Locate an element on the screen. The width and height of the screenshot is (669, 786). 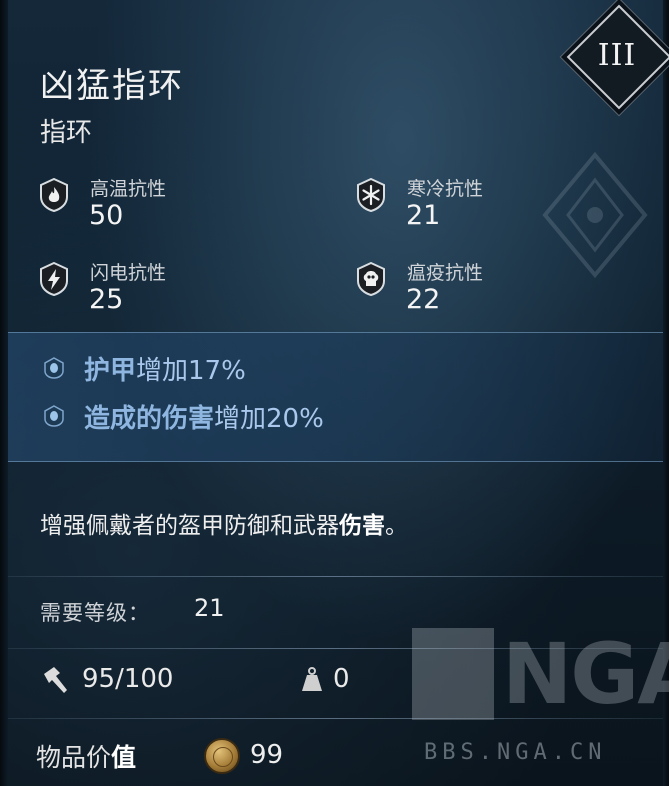
stat-fire-resistance: 高温抗性 50 is located at coordinates (170, 204).